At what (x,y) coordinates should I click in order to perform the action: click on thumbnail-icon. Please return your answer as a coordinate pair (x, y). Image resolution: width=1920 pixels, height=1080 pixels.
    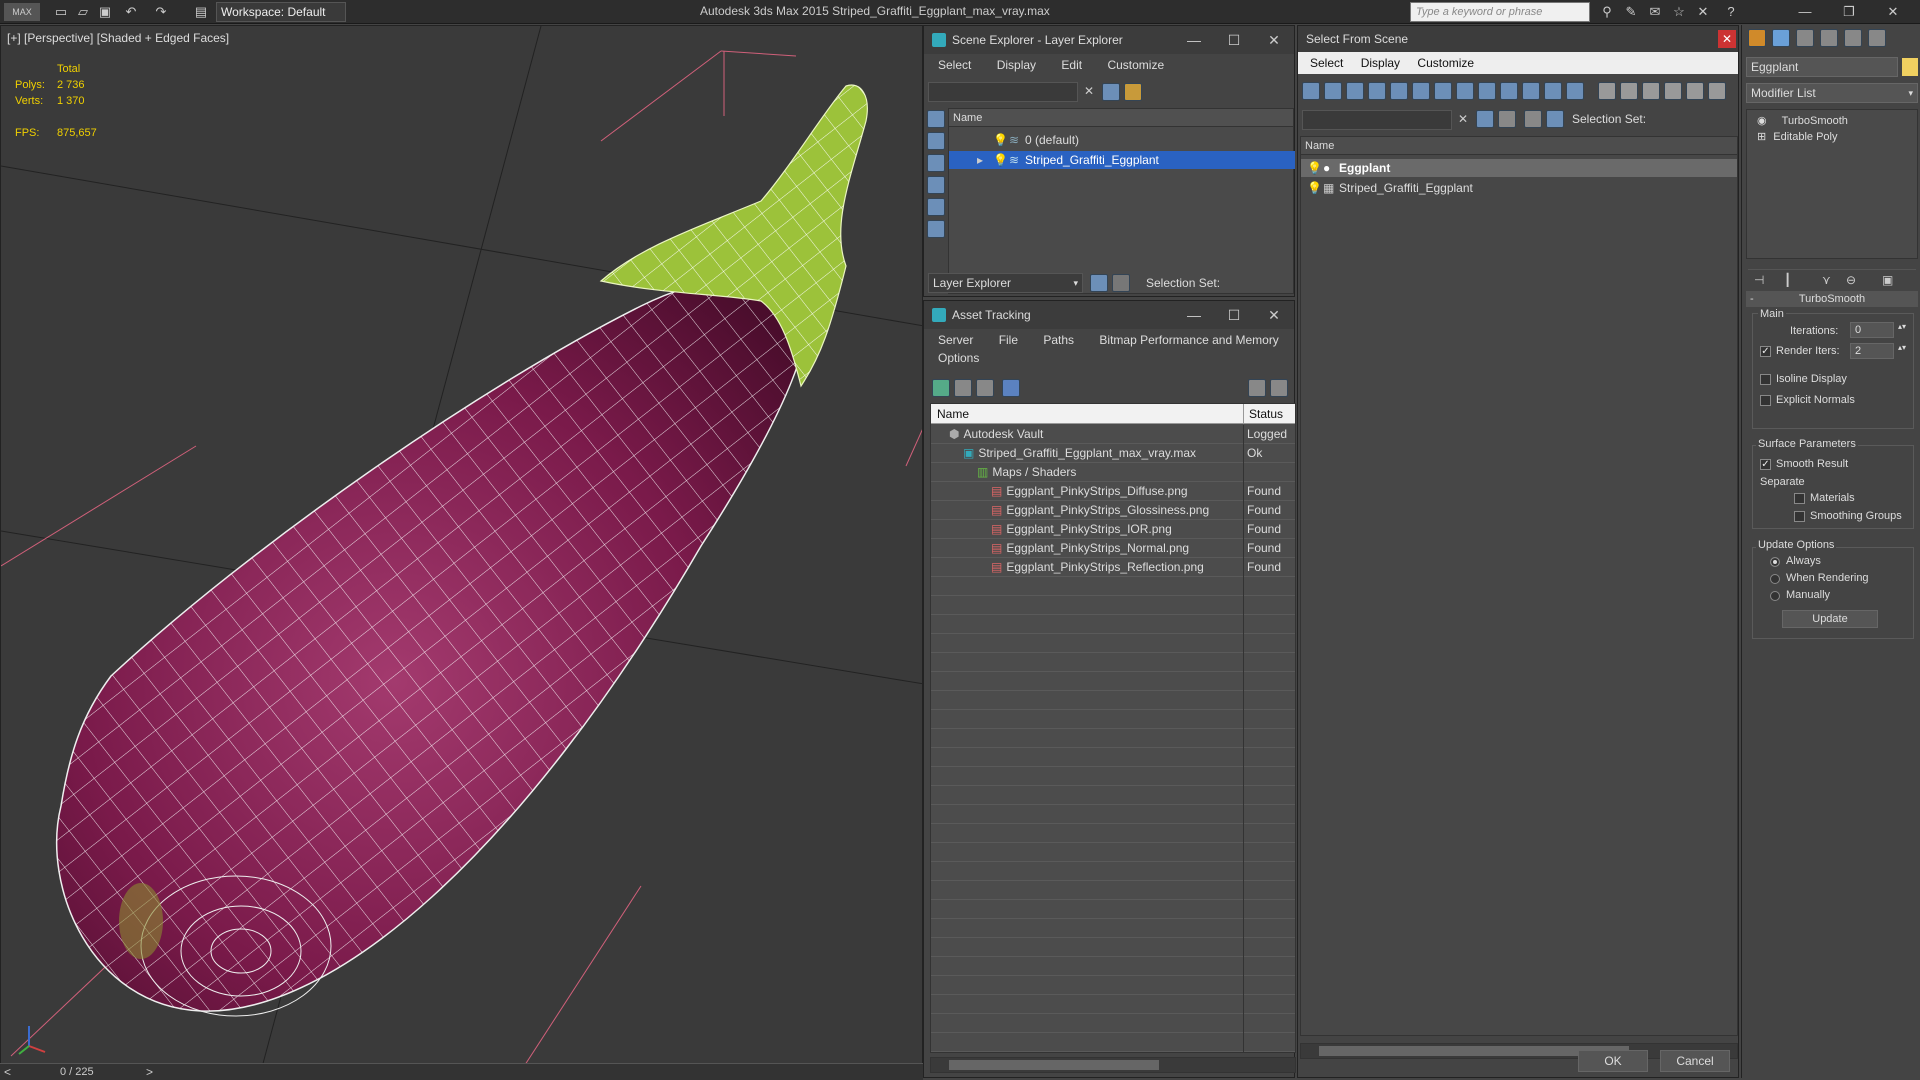
    Looking at the image, I should click on (985, 388).